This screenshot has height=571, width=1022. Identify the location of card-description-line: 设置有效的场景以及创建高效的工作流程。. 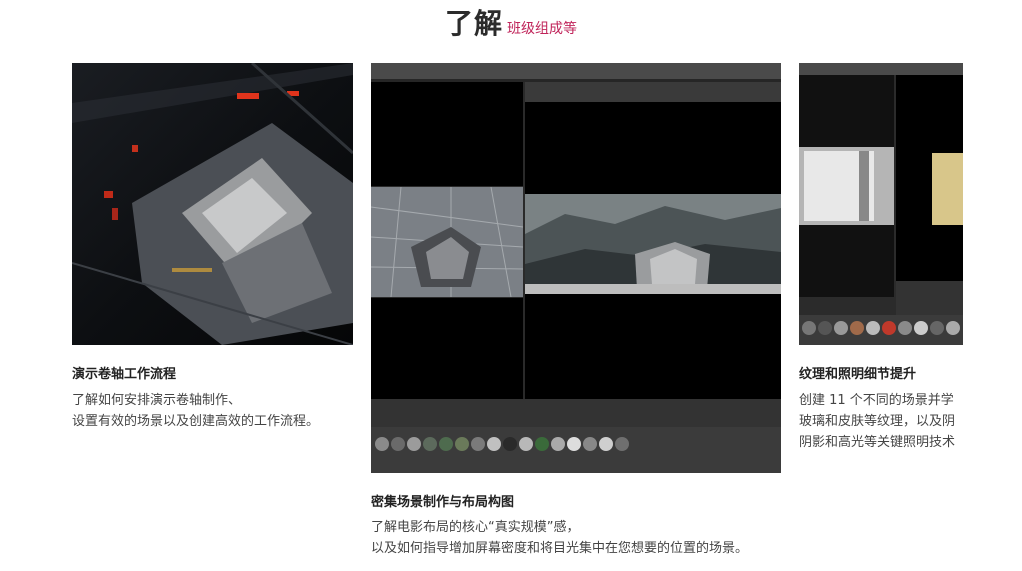
(196, 421).